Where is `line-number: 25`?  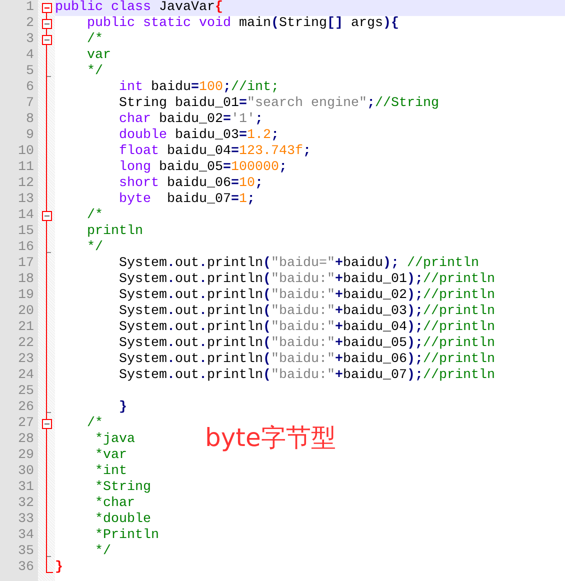 line-number: 25 is located at coordinates (26, 392).